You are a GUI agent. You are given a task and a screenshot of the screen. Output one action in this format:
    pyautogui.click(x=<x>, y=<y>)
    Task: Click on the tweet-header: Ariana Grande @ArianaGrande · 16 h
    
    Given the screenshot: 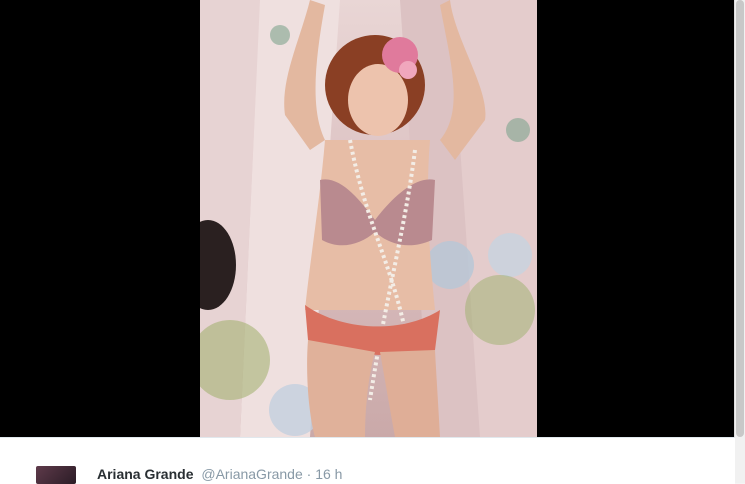 What is the action you would take?
    pyautogui.click(x=219, y=474)
    